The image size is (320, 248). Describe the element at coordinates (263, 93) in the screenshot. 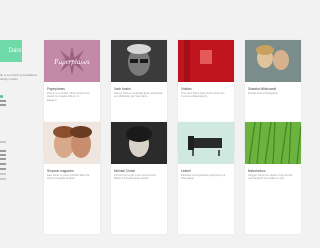

I see `card-description: Portrait serie photography` at that location.